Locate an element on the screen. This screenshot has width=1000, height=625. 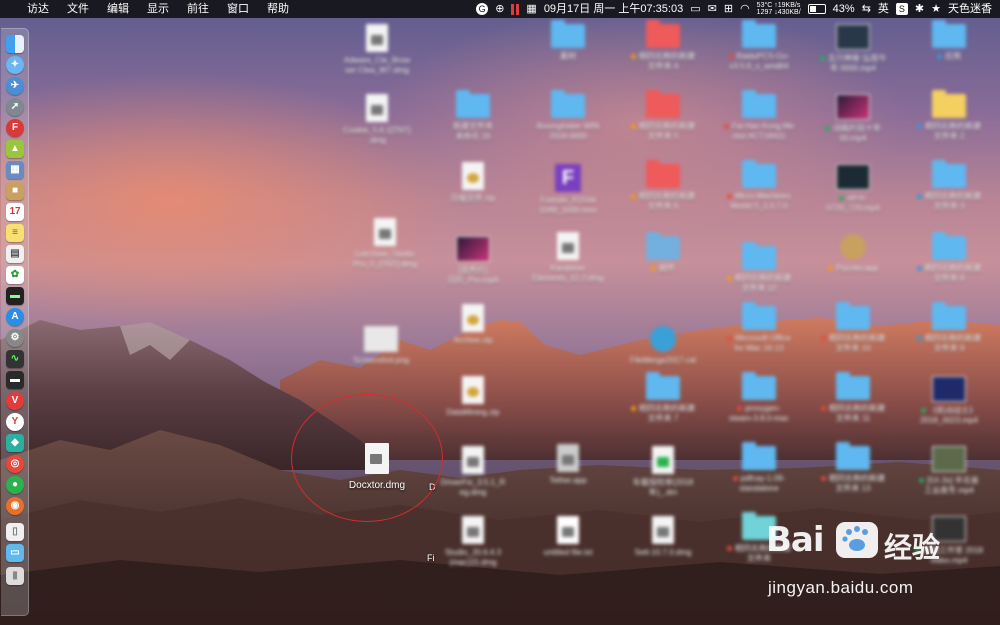
folder-icon: ▭ is located at coordinates (15, 553).